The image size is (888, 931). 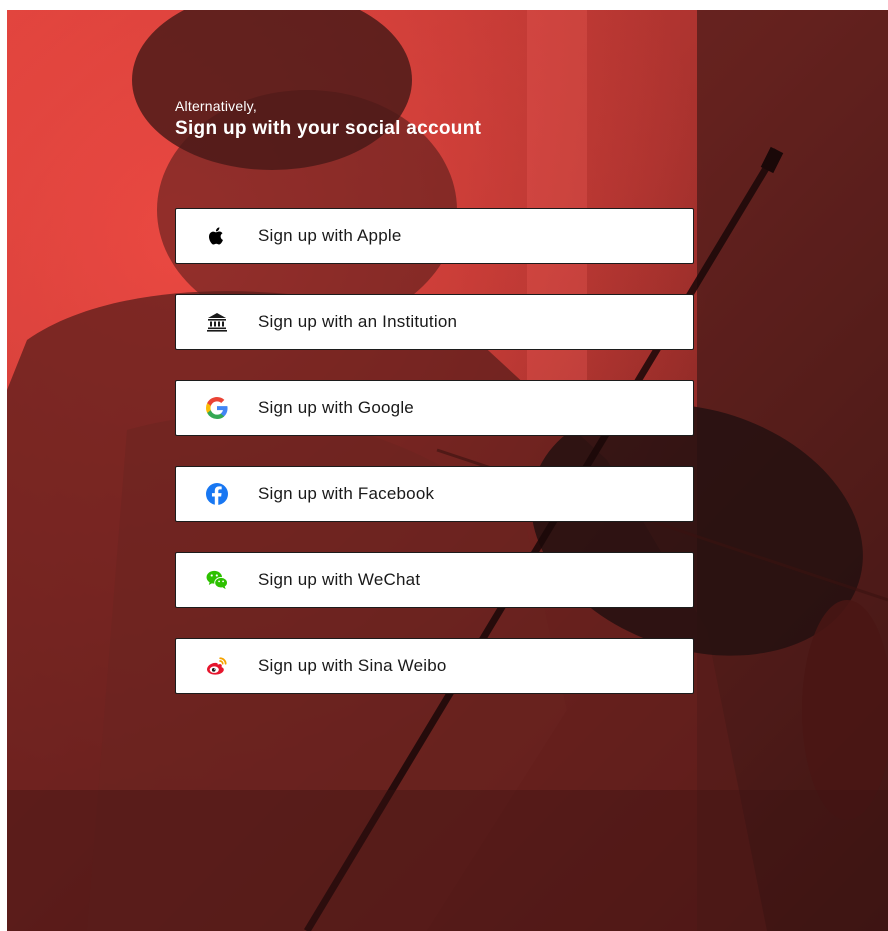 What do you see at coordinates (339, 579) in the screenshot?
I see `signup-wechat-label: Sign up with WeChat` at bounding box center [339, 579].